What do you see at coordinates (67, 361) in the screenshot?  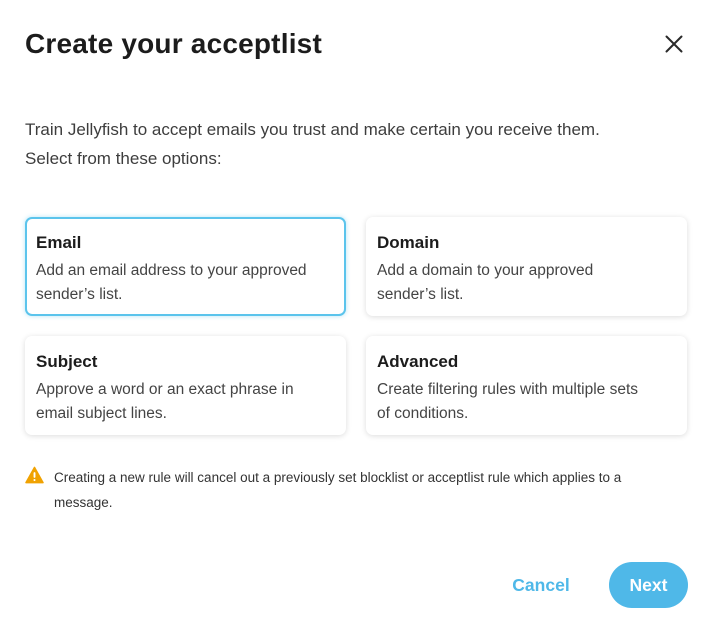 I see `option-title: Subject` at bounding box center [67, 361].